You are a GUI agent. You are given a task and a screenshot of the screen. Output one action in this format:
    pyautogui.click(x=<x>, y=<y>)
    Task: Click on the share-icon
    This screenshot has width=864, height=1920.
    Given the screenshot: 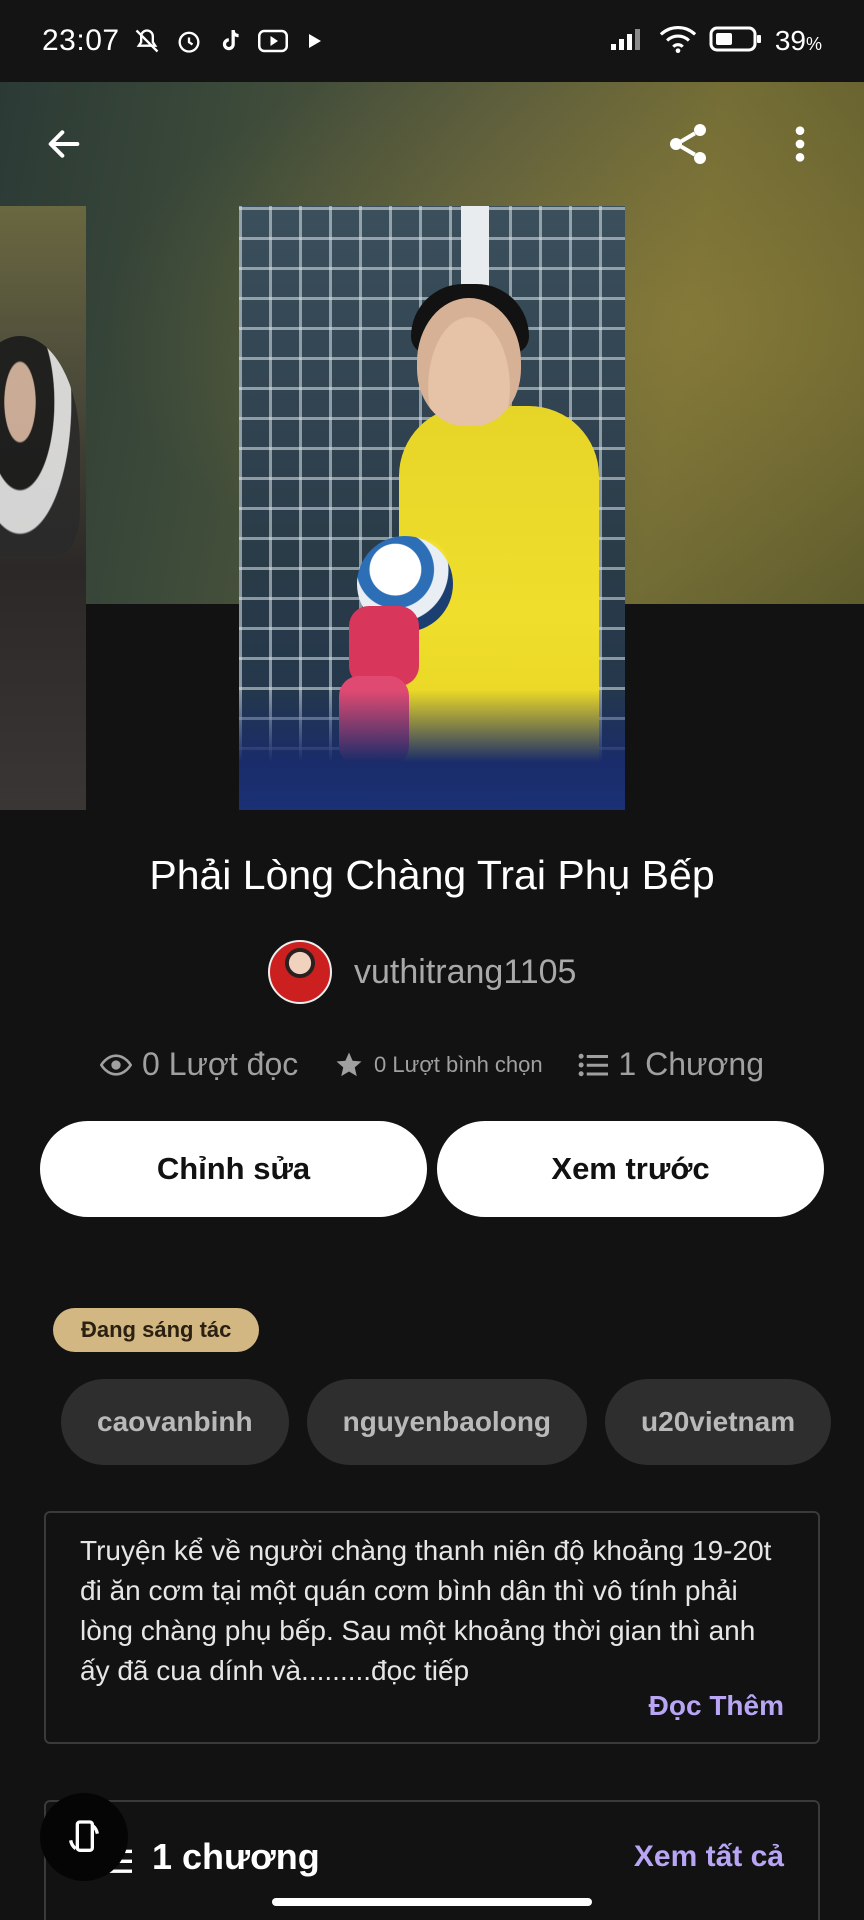 What is the action you would take?
    pyautogui.click(x=688, y=144)
    